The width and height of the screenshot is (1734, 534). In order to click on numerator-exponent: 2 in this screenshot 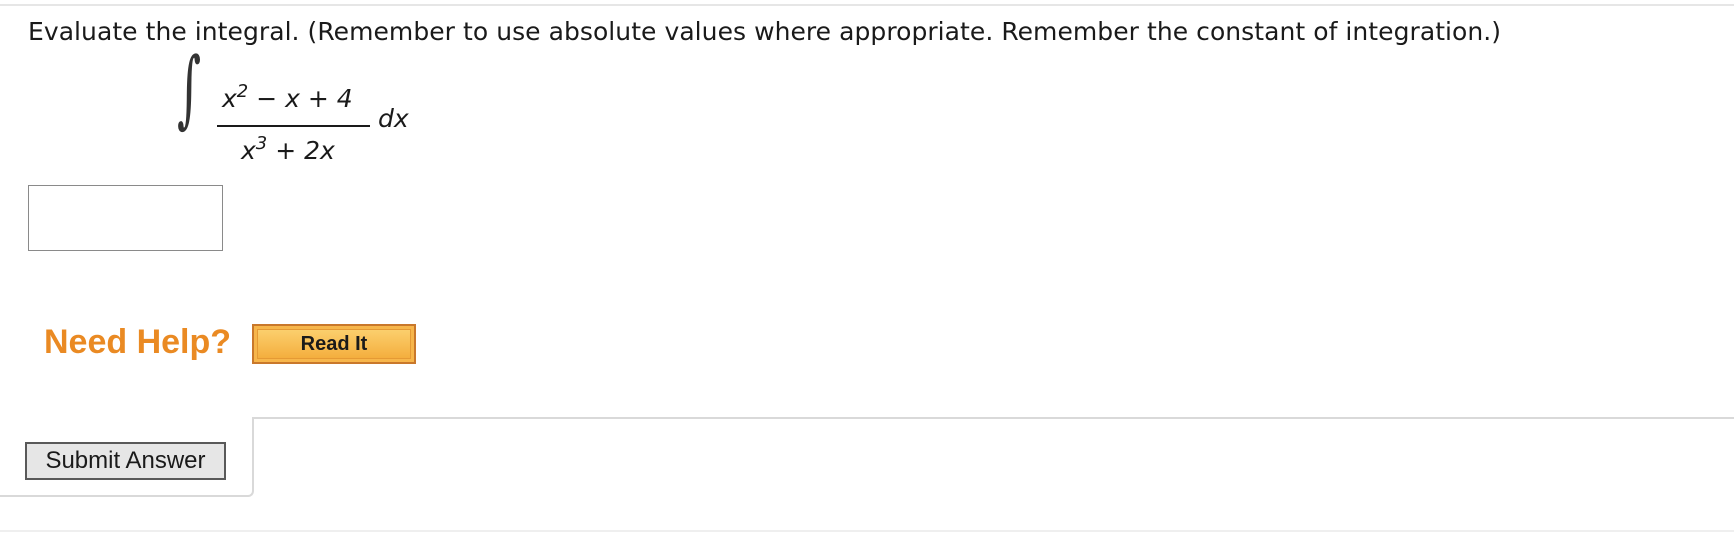, I will do `click(242, 91)`.